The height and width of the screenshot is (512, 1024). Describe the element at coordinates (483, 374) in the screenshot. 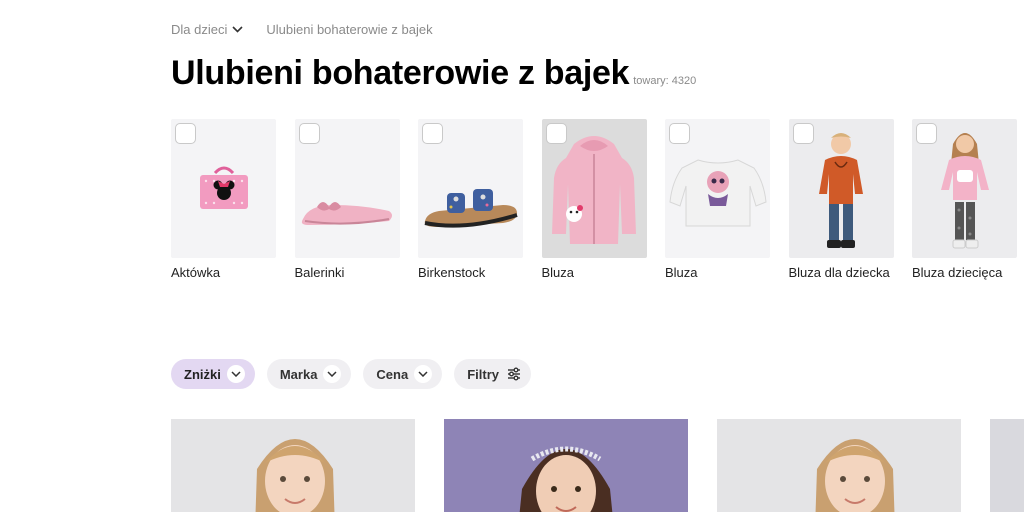

I see `more-filters-label: Filtry` at that location.